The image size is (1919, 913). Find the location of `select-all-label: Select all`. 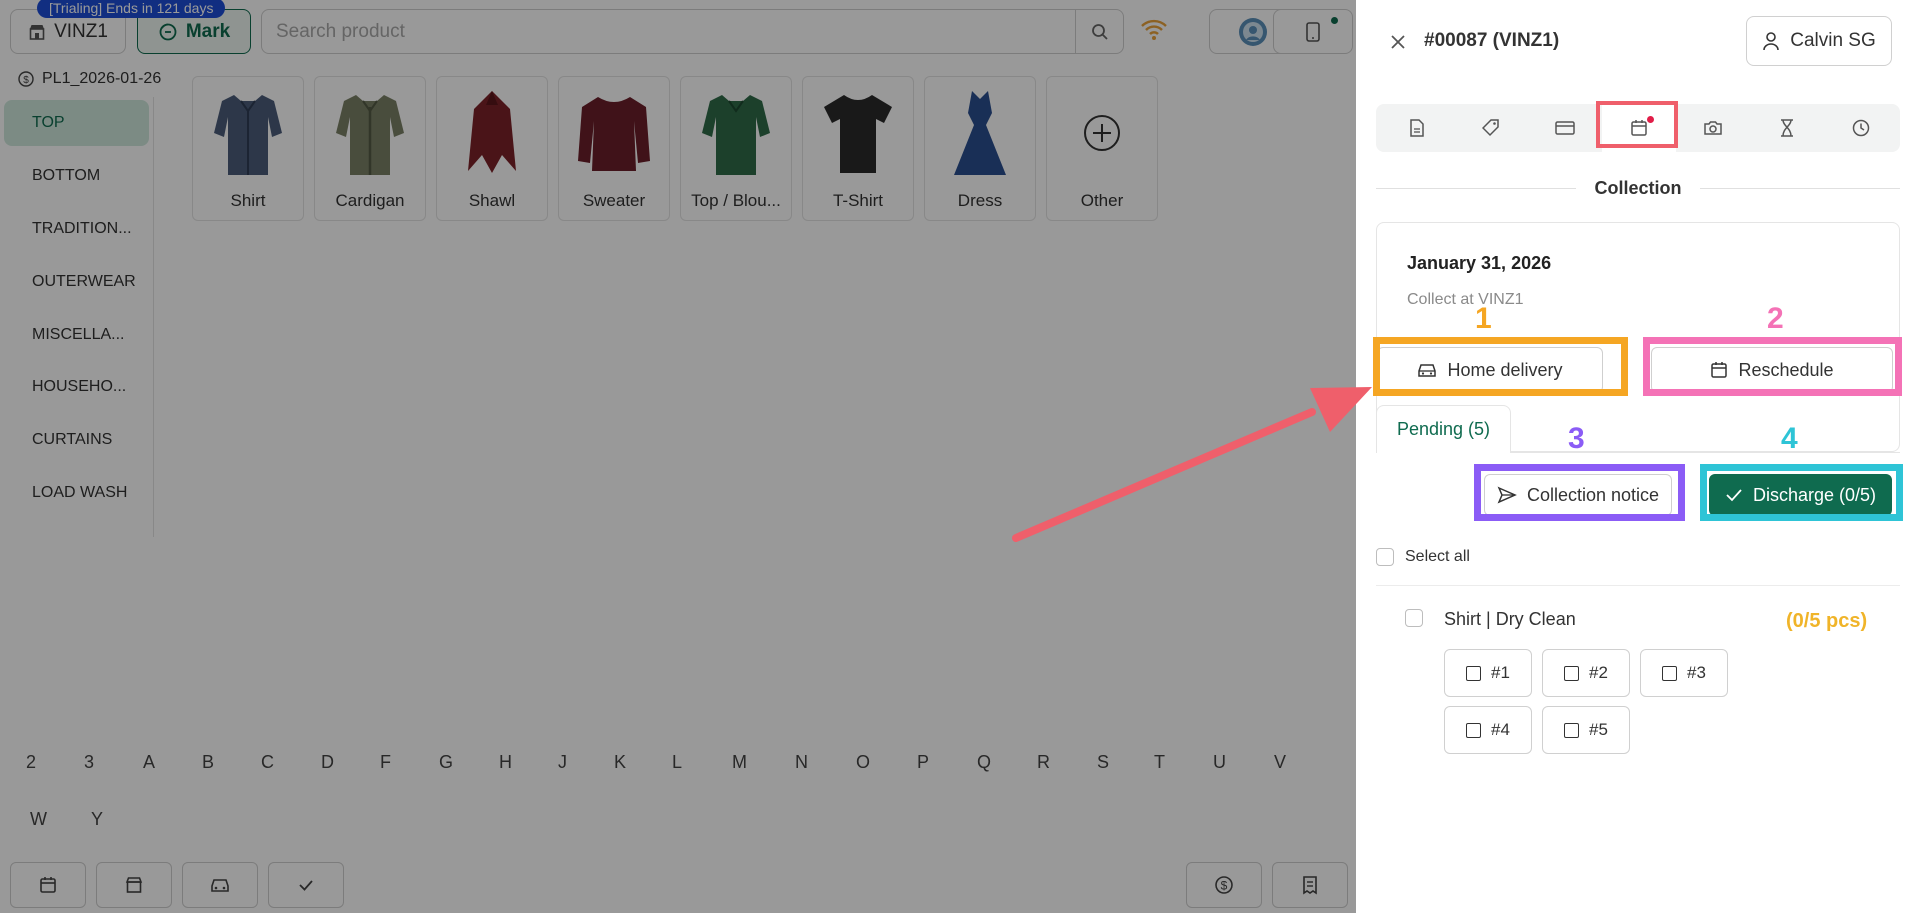

select-all-label: Select all is located at coordinates (1437, 556).